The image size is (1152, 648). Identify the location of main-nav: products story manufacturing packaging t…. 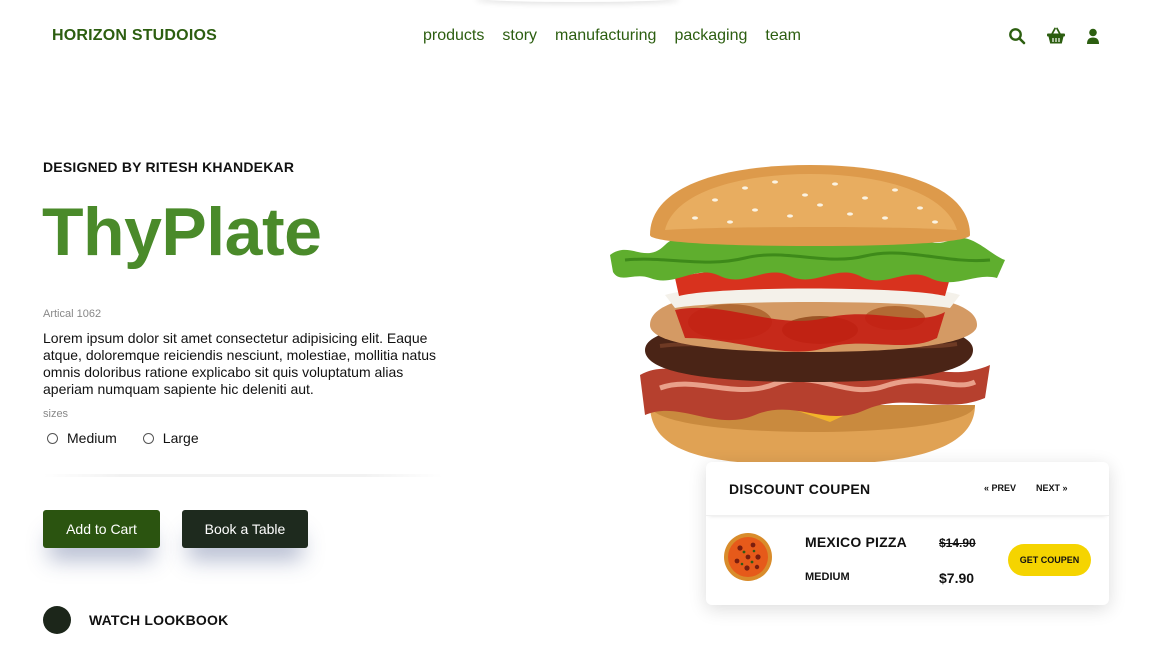
(621, 36).